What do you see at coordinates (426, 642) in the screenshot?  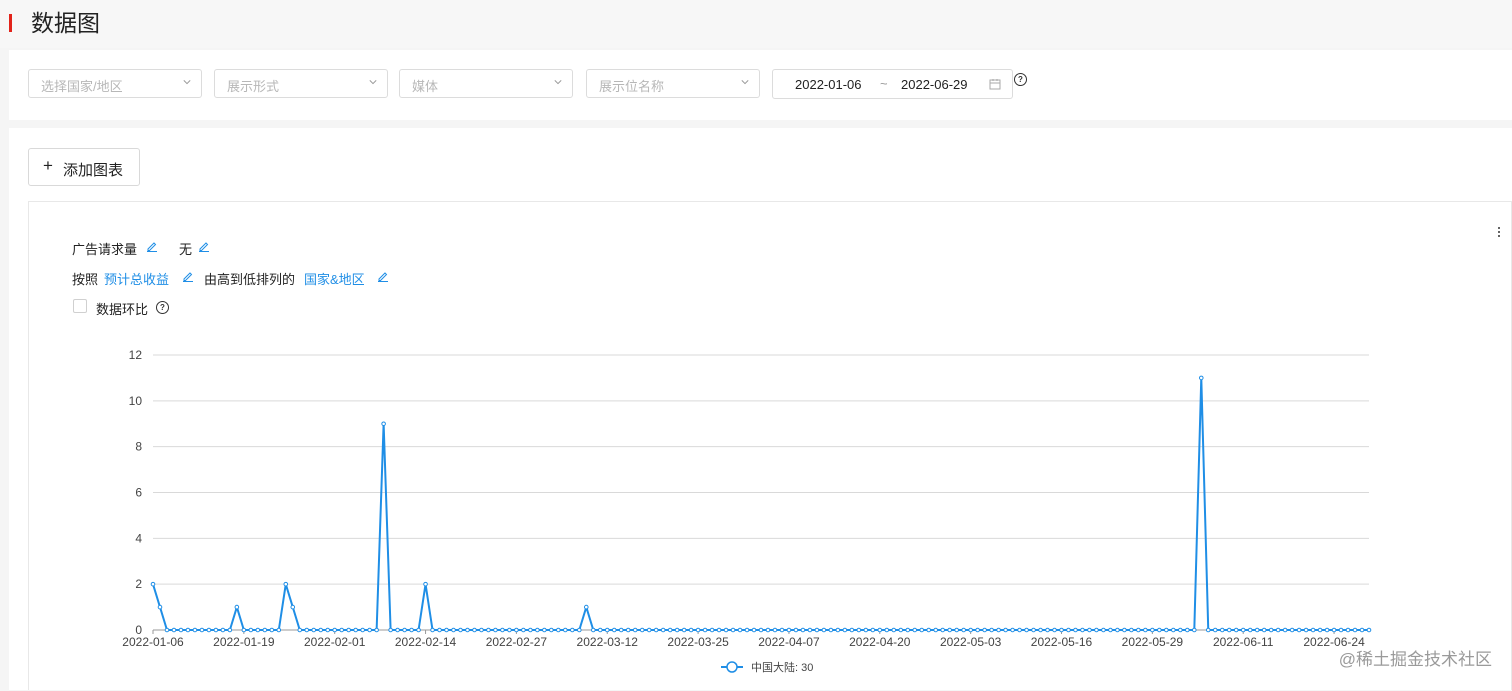 I see `x-tick-label: 2022-02-14` at bounding box center [426, 642].